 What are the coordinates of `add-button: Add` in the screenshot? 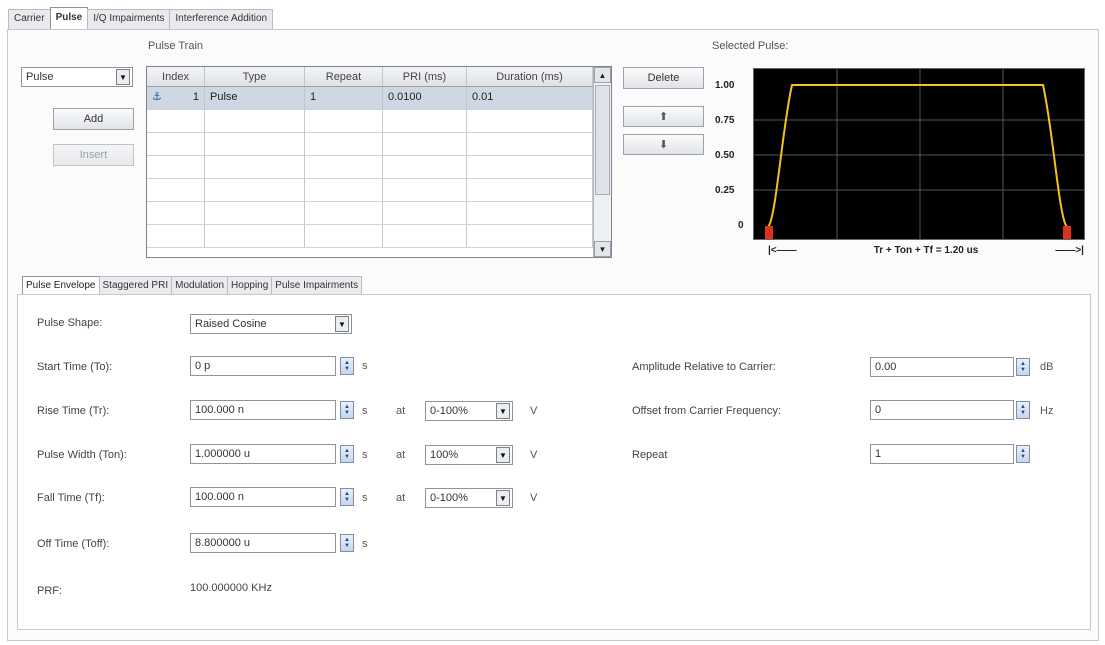 It's located at (93, 119).